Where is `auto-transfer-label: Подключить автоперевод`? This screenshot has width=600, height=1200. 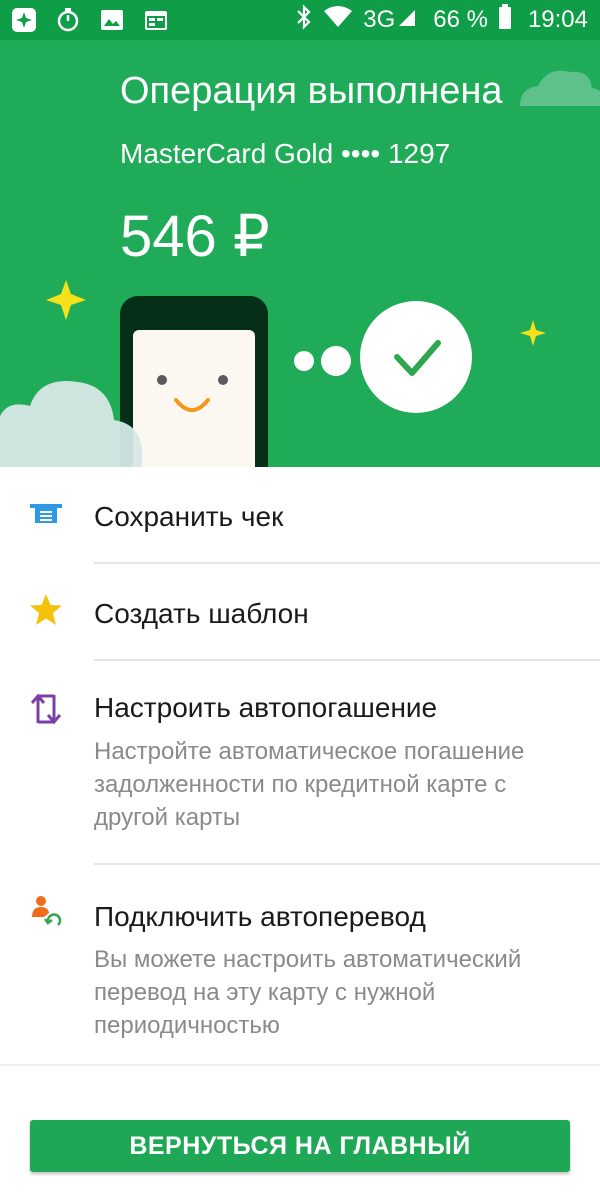
auto-transfer-label: Подключить автоперевод is located at coordinates (260, 916).